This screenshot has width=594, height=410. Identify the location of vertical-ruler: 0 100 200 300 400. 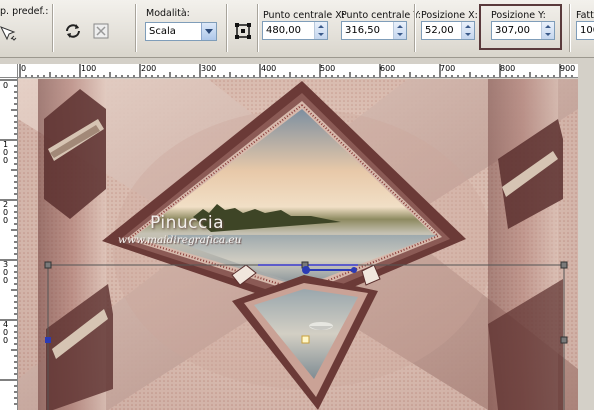
(9, 244).